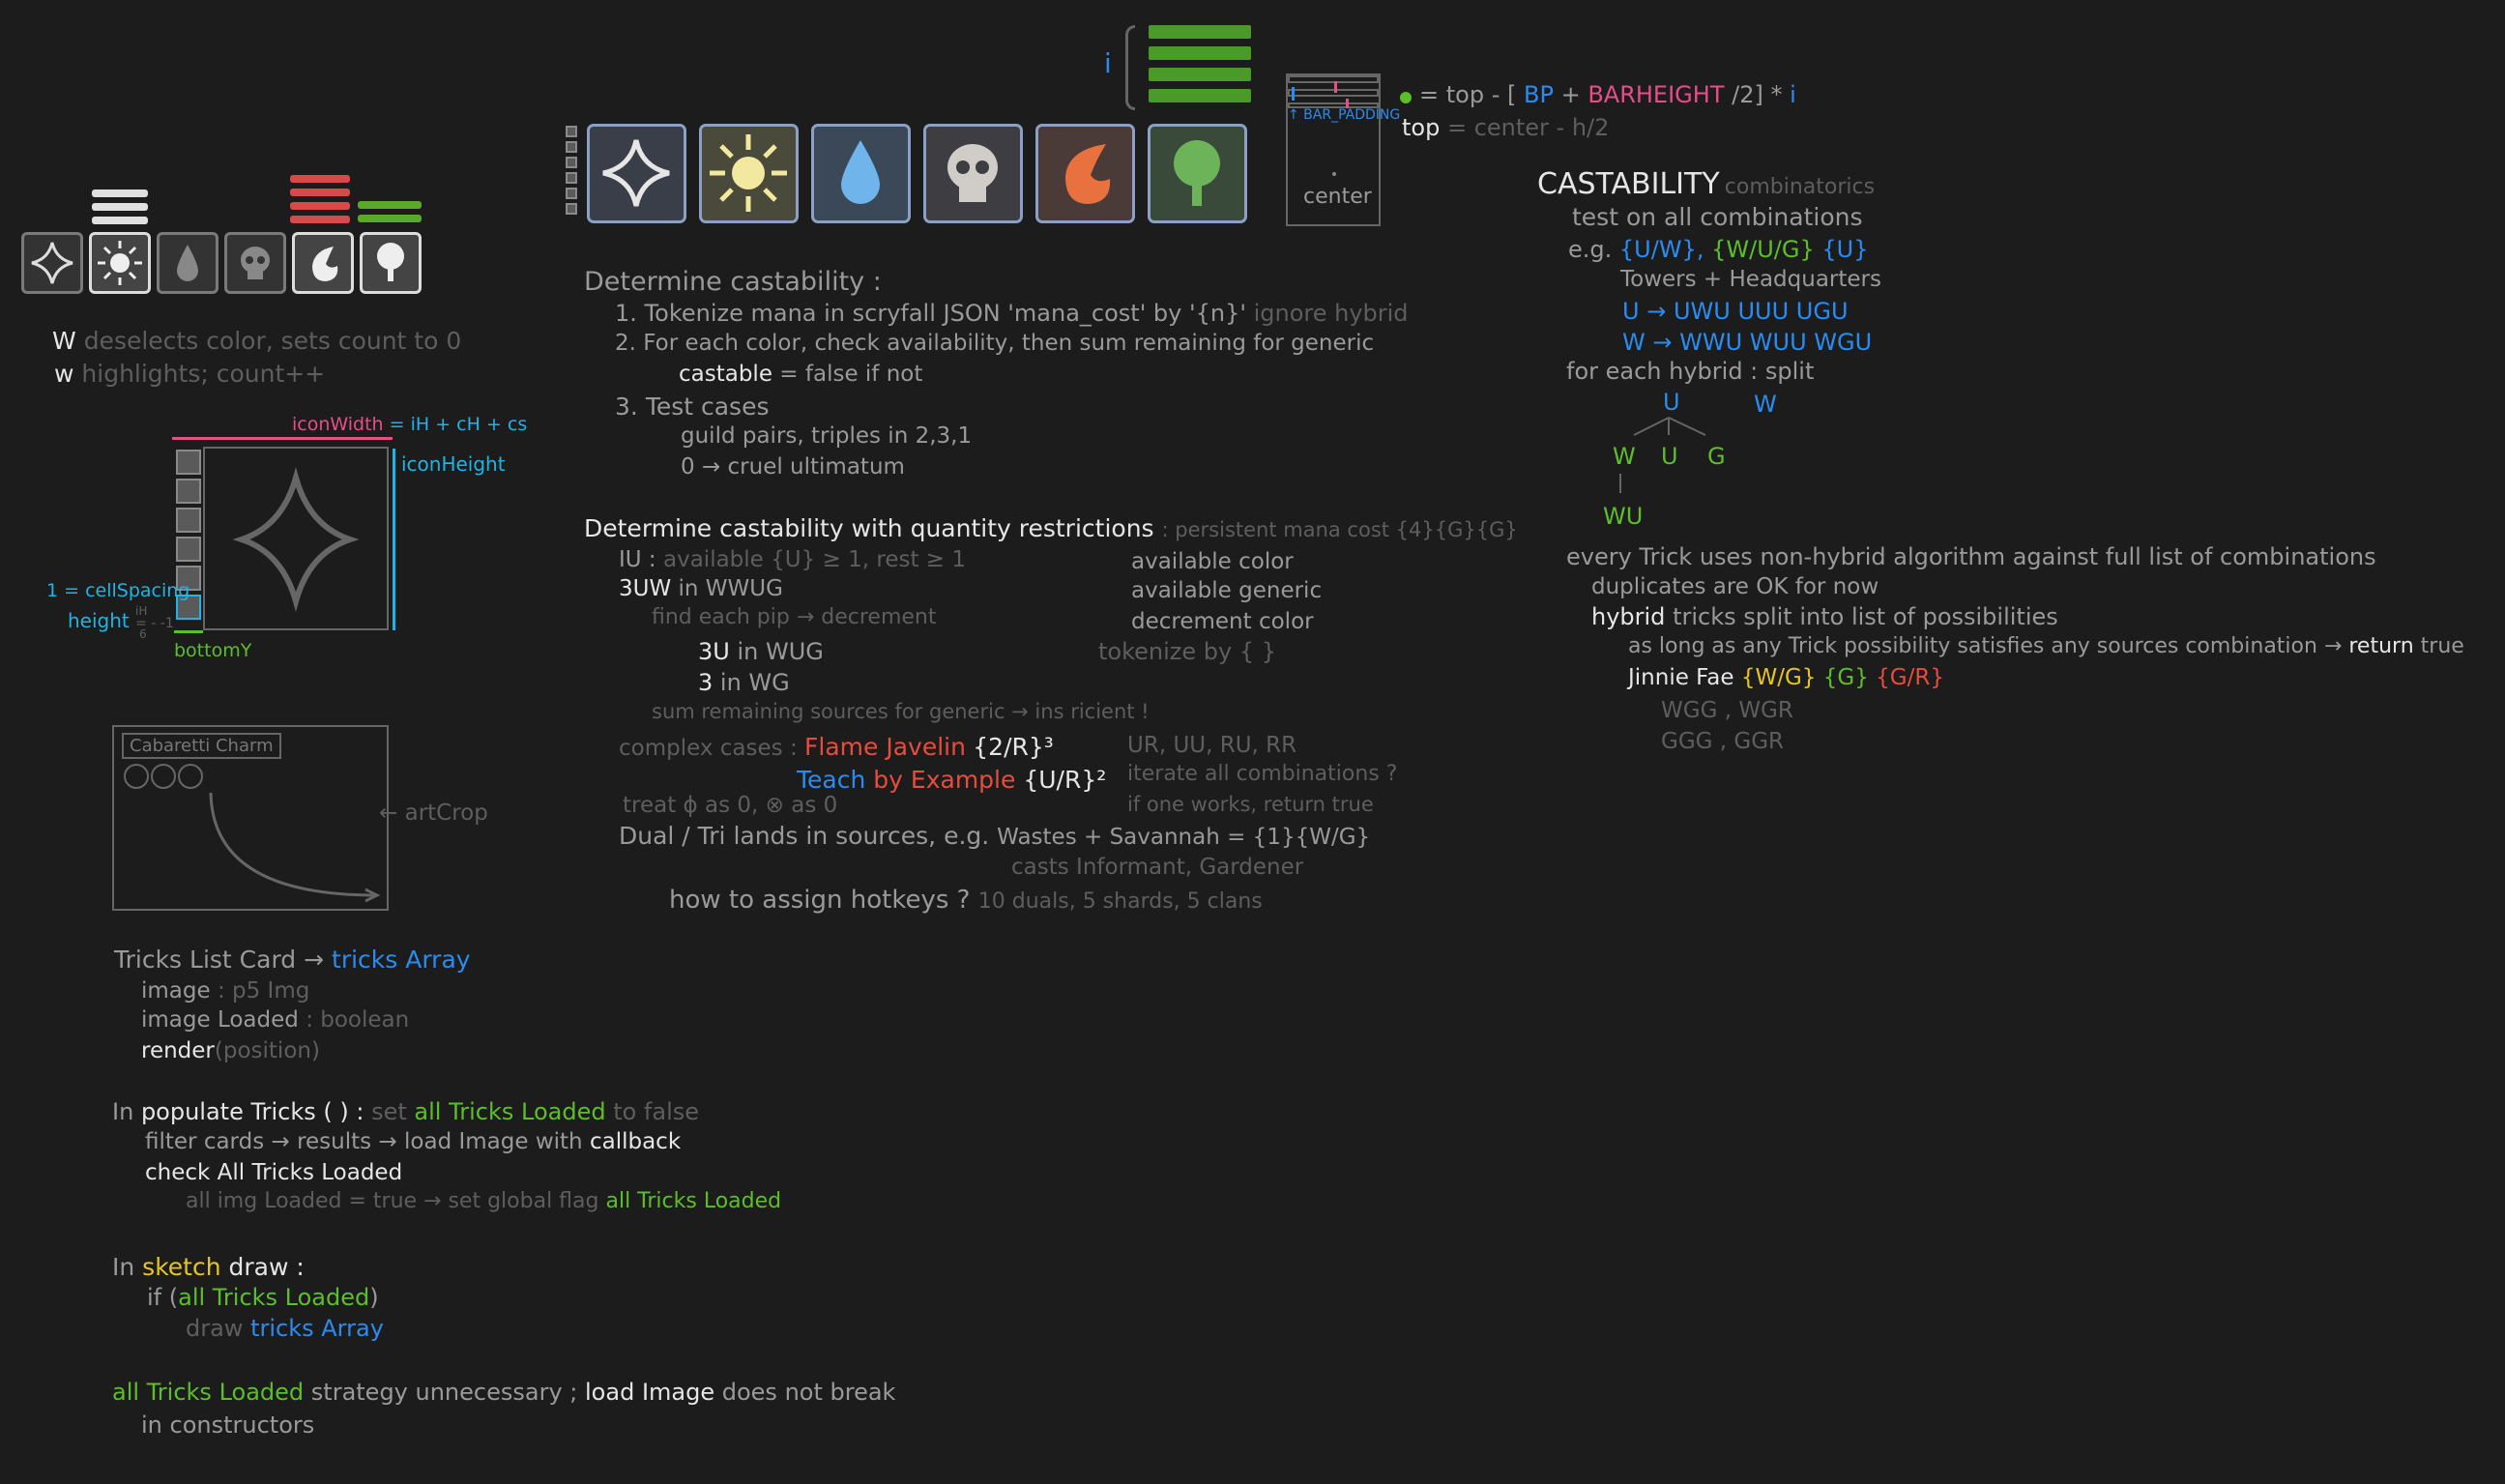 This screenshot has width=2505, height=1484. Describe the element at coordinates (1661, 249) in the screenshot. I see `eg-uw: {U/W},` at that location.